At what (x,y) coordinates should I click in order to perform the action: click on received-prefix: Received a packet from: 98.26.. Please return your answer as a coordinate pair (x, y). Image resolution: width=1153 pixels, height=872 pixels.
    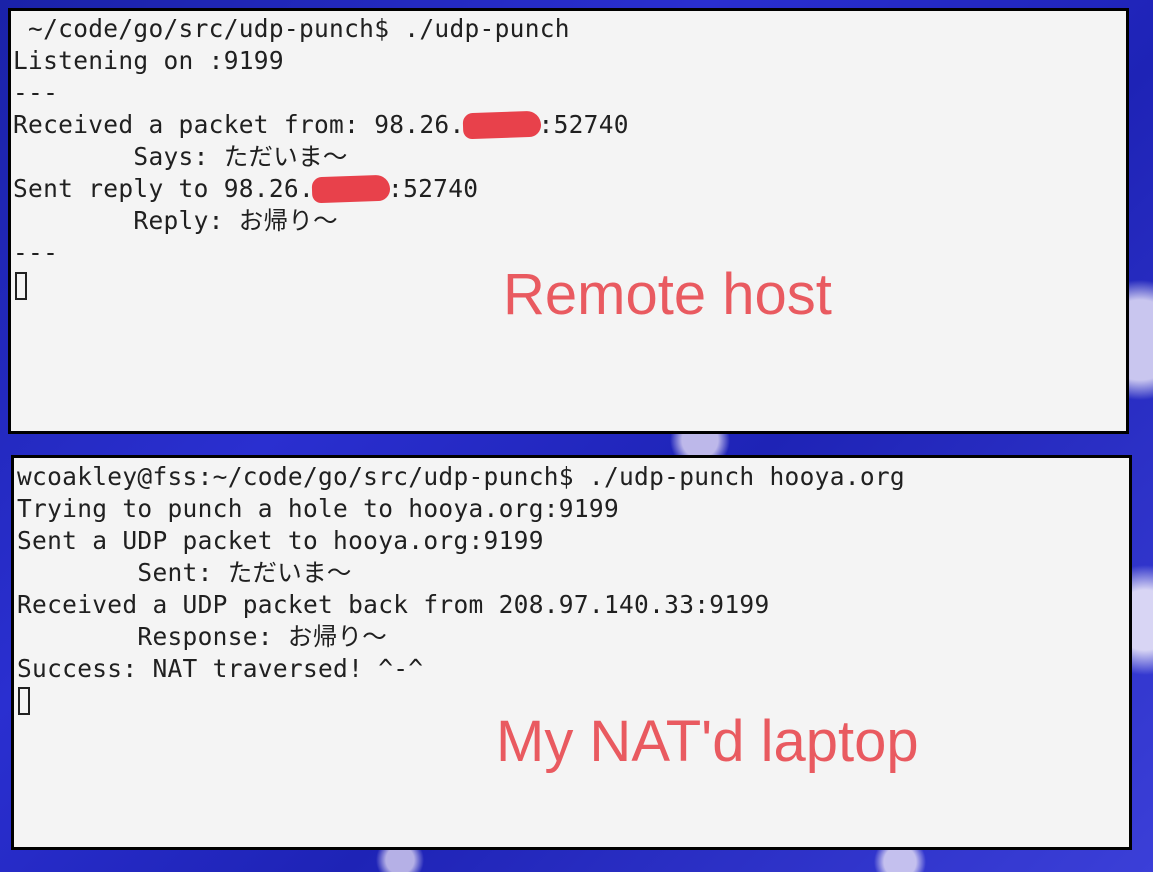
    Looking at the image, I should click on (239, 124).